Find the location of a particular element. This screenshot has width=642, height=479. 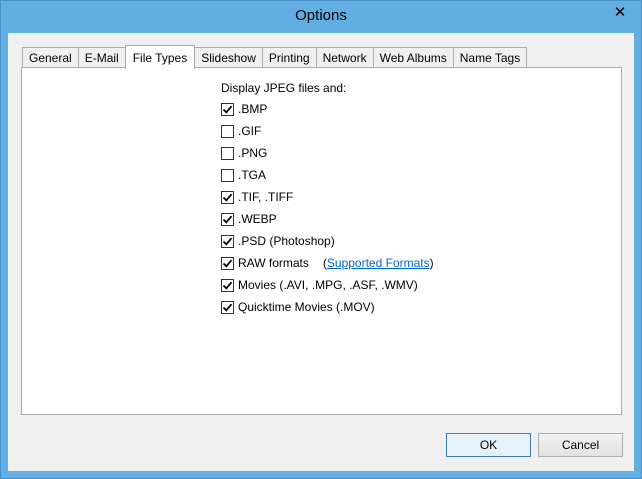

png-label: .PNG is located at coordinates (253, 153).